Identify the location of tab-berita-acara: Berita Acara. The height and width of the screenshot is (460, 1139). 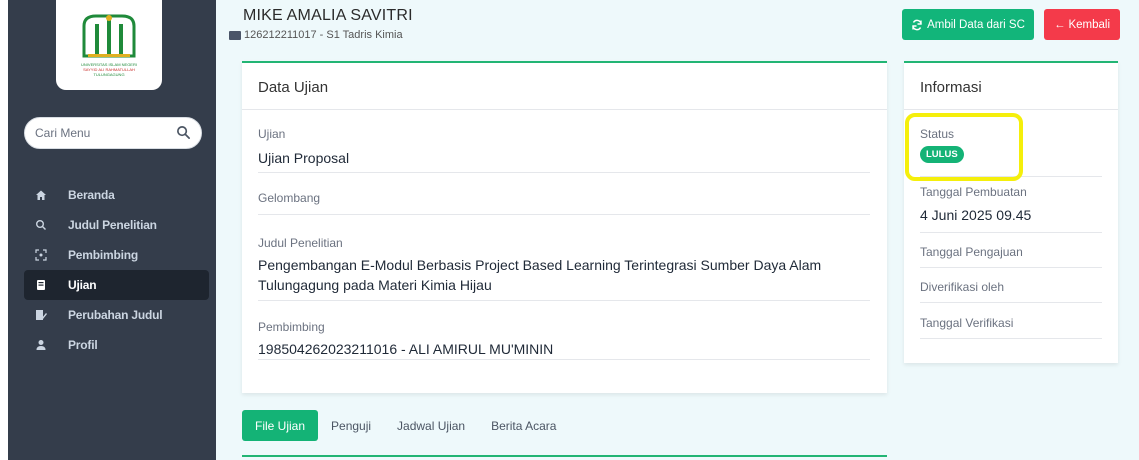
(523, 425).